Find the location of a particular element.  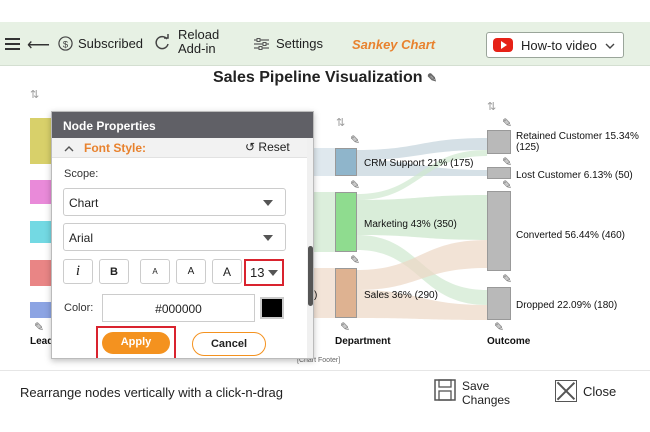

chevron-up-icon is located at coordinates (69, 149).